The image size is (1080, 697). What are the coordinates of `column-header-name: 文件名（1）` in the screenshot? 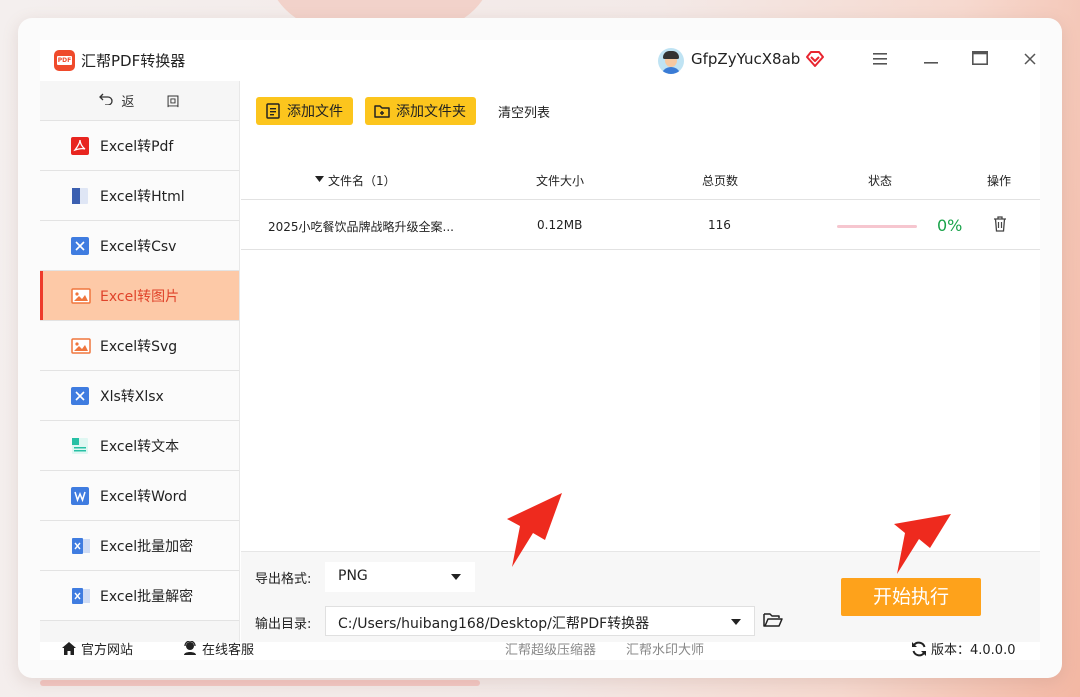 It's located at (362, 180).